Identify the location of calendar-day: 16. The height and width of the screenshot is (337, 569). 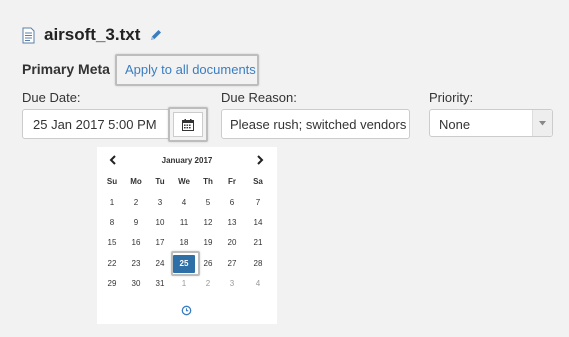
(136, 243).